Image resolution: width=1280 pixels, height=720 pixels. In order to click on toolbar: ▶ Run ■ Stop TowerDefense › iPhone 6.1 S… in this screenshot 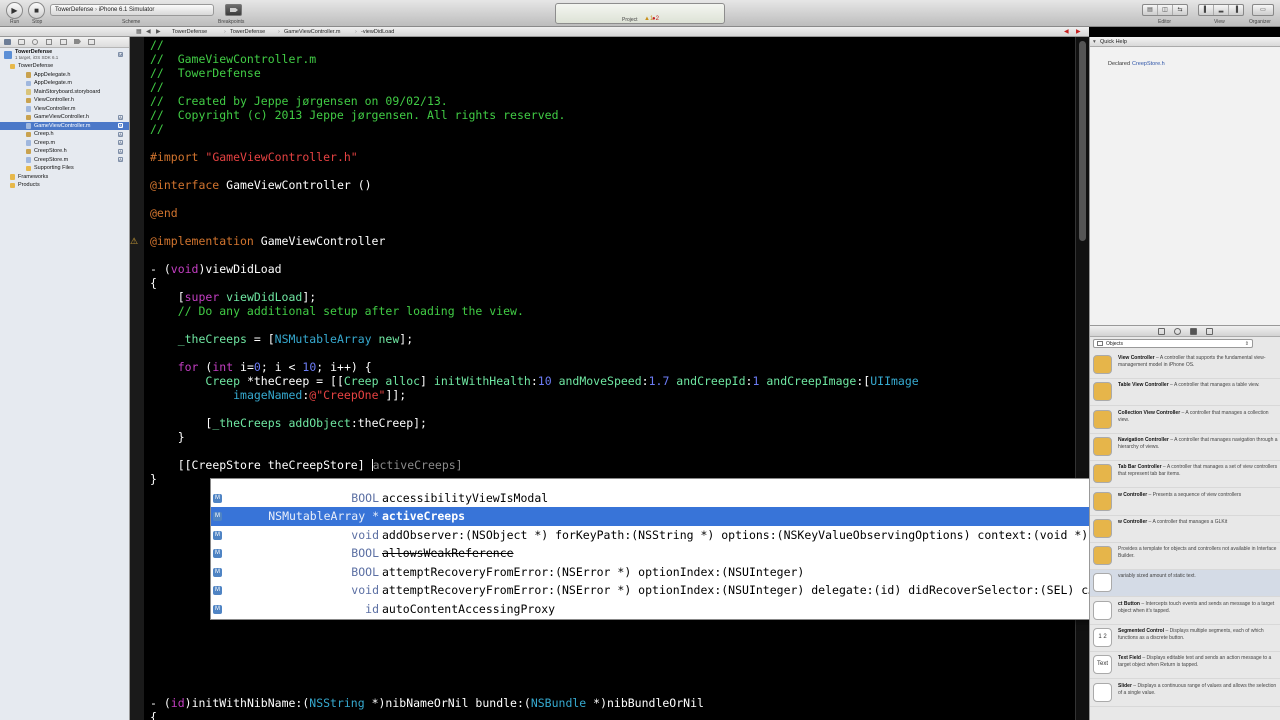, I will do `click(640, 13)`.